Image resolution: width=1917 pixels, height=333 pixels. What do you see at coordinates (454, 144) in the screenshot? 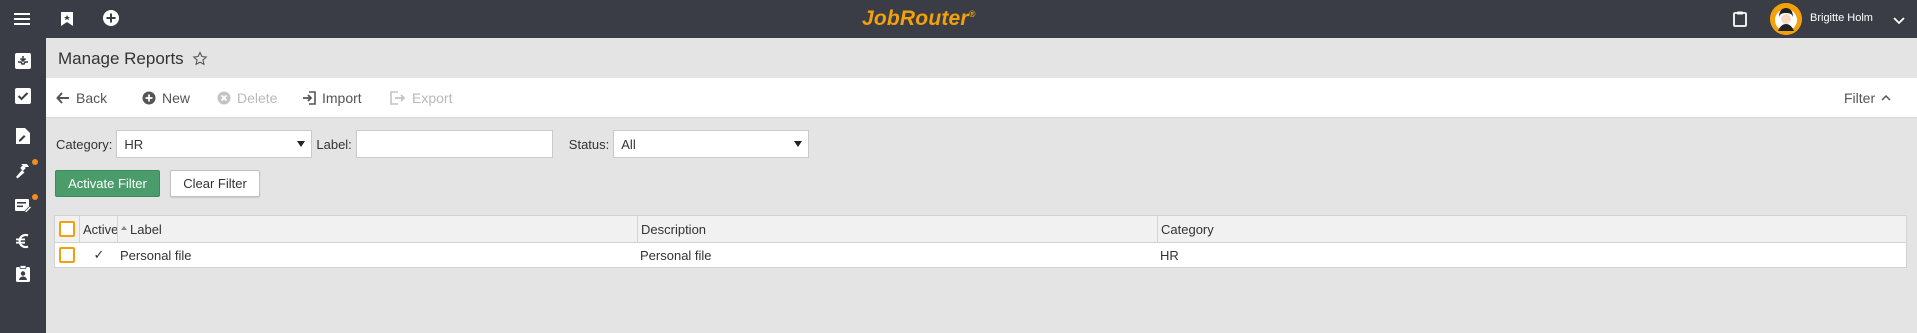
I see `label-input` at bounding box center [454, 144].